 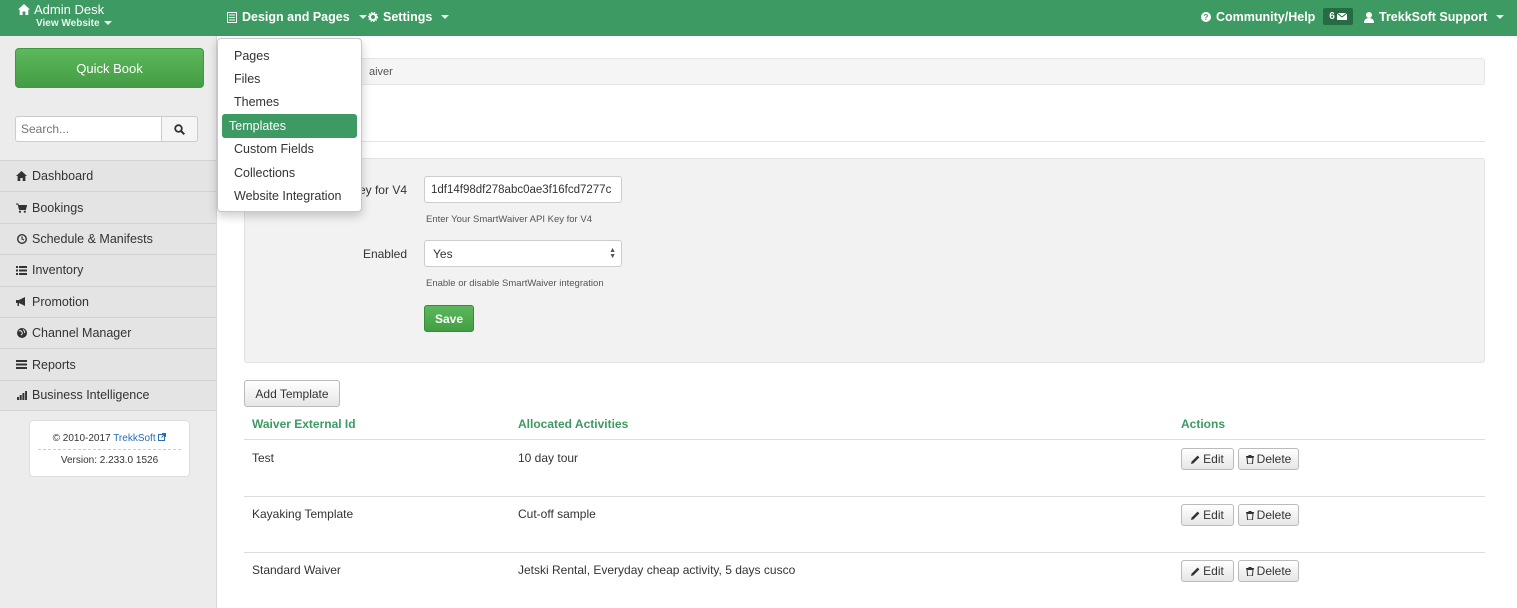 I want to click on api-key-help: Enter Your SmartWaiver API Key for V4, so click(x=509, y=219).